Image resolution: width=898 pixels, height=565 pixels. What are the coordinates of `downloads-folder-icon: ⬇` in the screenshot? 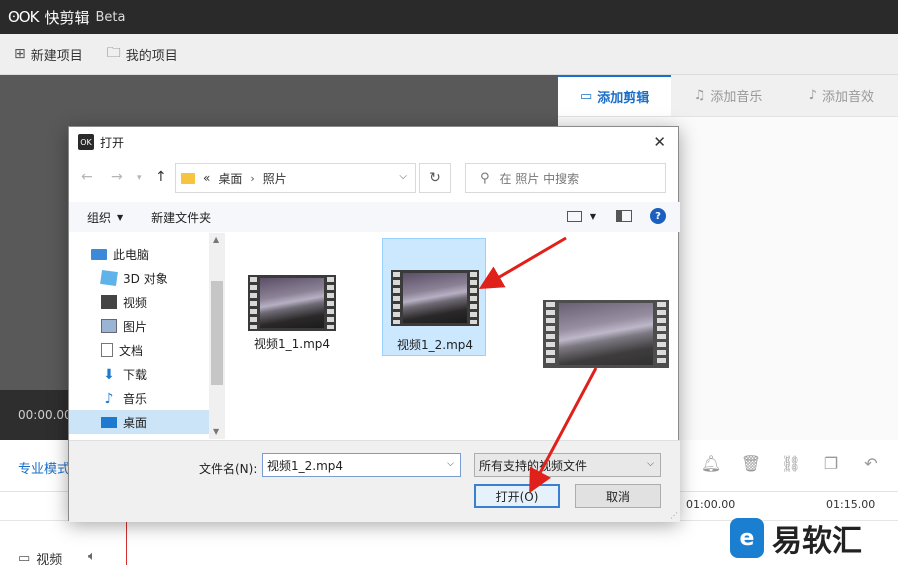 It's located at (109, 375).